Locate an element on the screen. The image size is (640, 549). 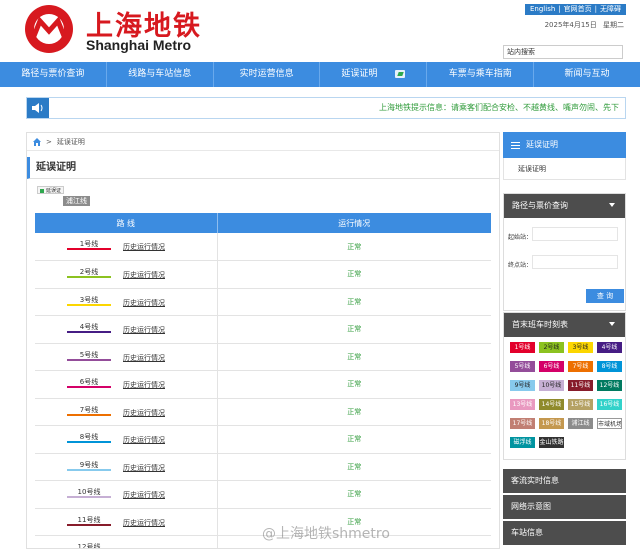
line-cell: 11号线 历史运行情况 is located at coordinates (126, 522).